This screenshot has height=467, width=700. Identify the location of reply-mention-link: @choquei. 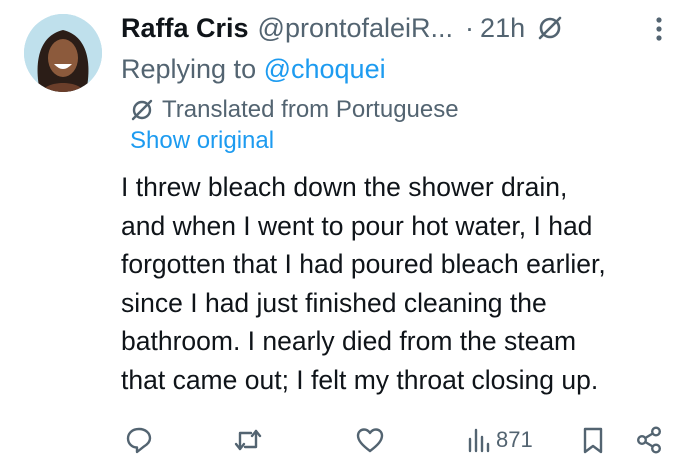
(325, 69).